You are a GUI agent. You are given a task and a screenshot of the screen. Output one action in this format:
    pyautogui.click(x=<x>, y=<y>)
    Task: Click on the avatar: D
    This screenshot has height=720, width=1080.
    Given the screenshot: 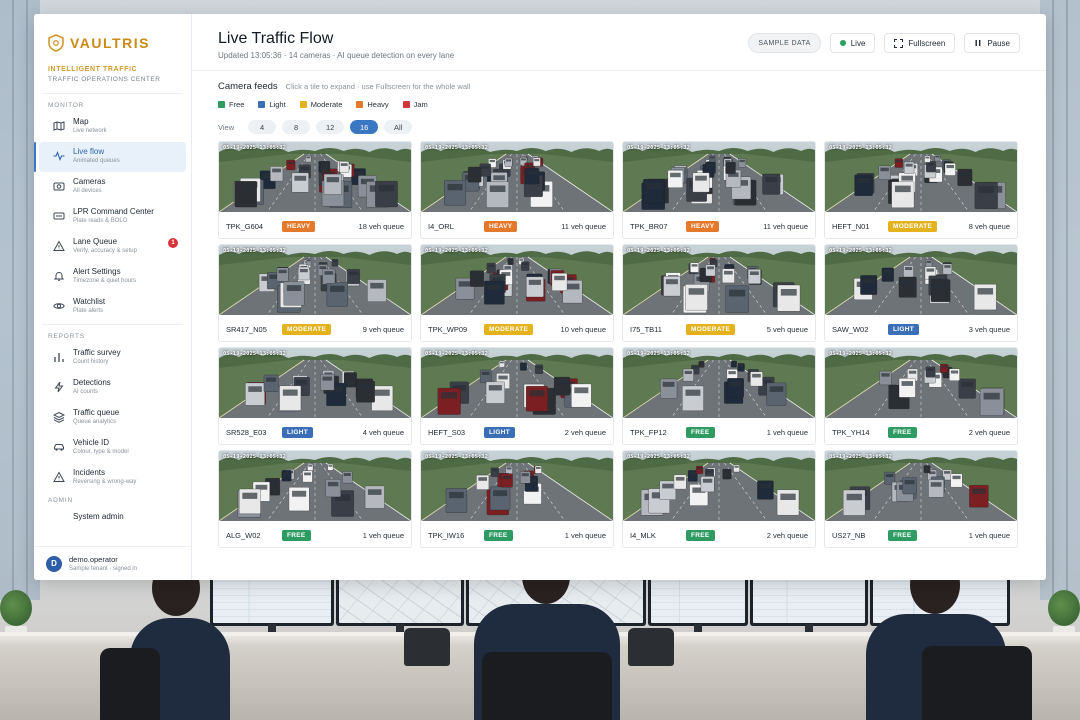 What is the action you would take?
    pyautogui.click(x=54, y=563)
    